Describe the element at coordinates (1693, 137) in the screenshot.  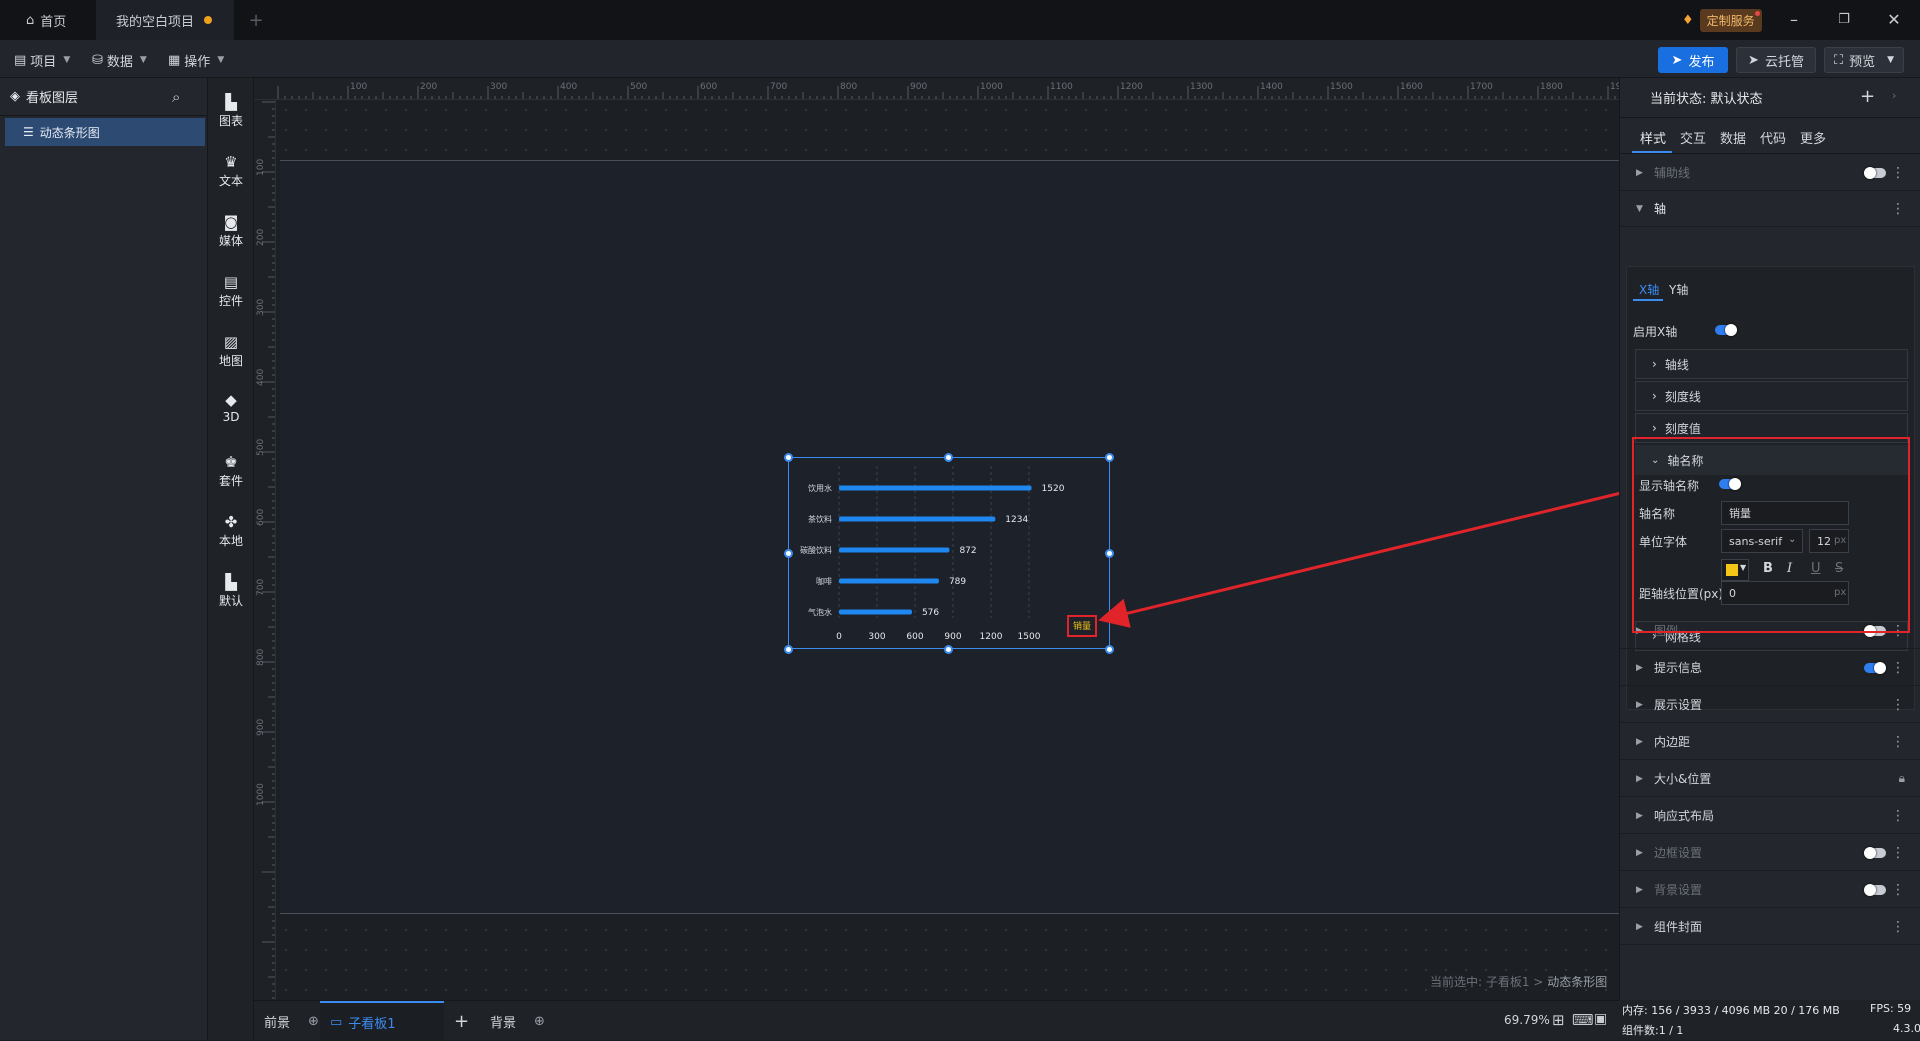
I see `tab-interaction: 交互` at that location.